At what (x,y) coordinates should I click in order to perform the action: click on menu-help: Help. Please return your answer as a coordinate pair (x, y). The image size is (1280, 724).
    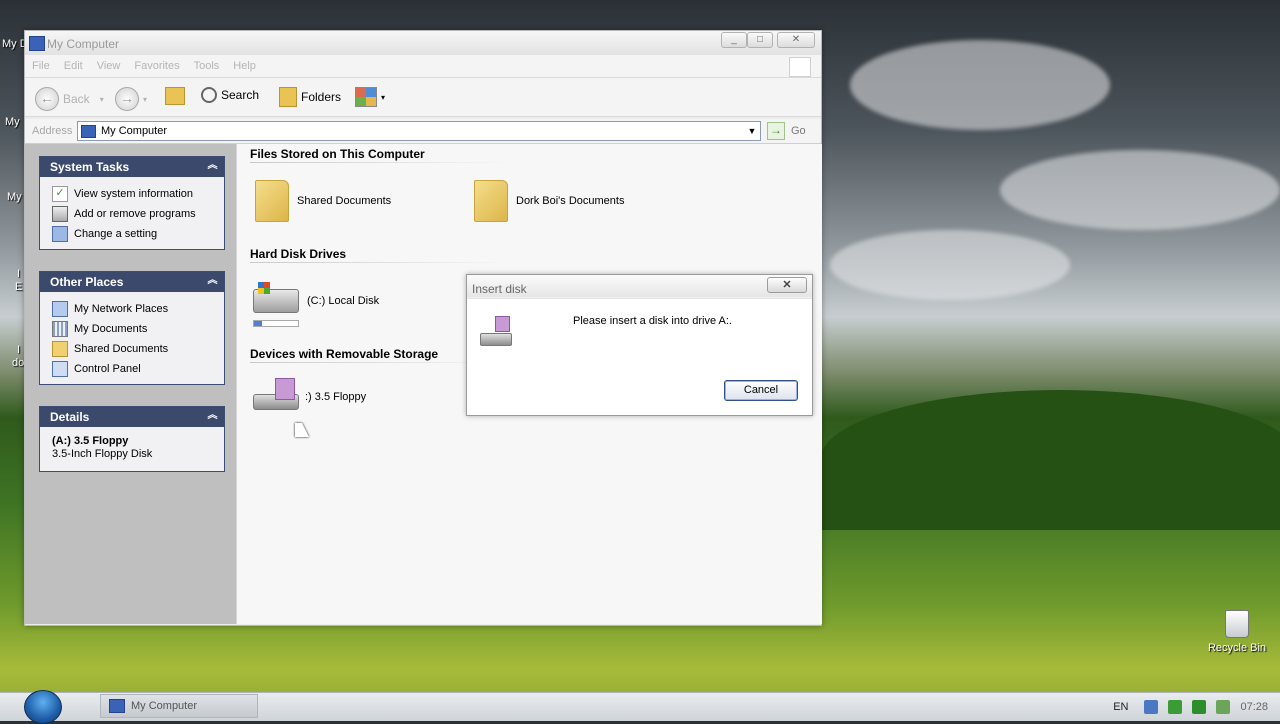
    Looking at the image, I should click on (244, 63).